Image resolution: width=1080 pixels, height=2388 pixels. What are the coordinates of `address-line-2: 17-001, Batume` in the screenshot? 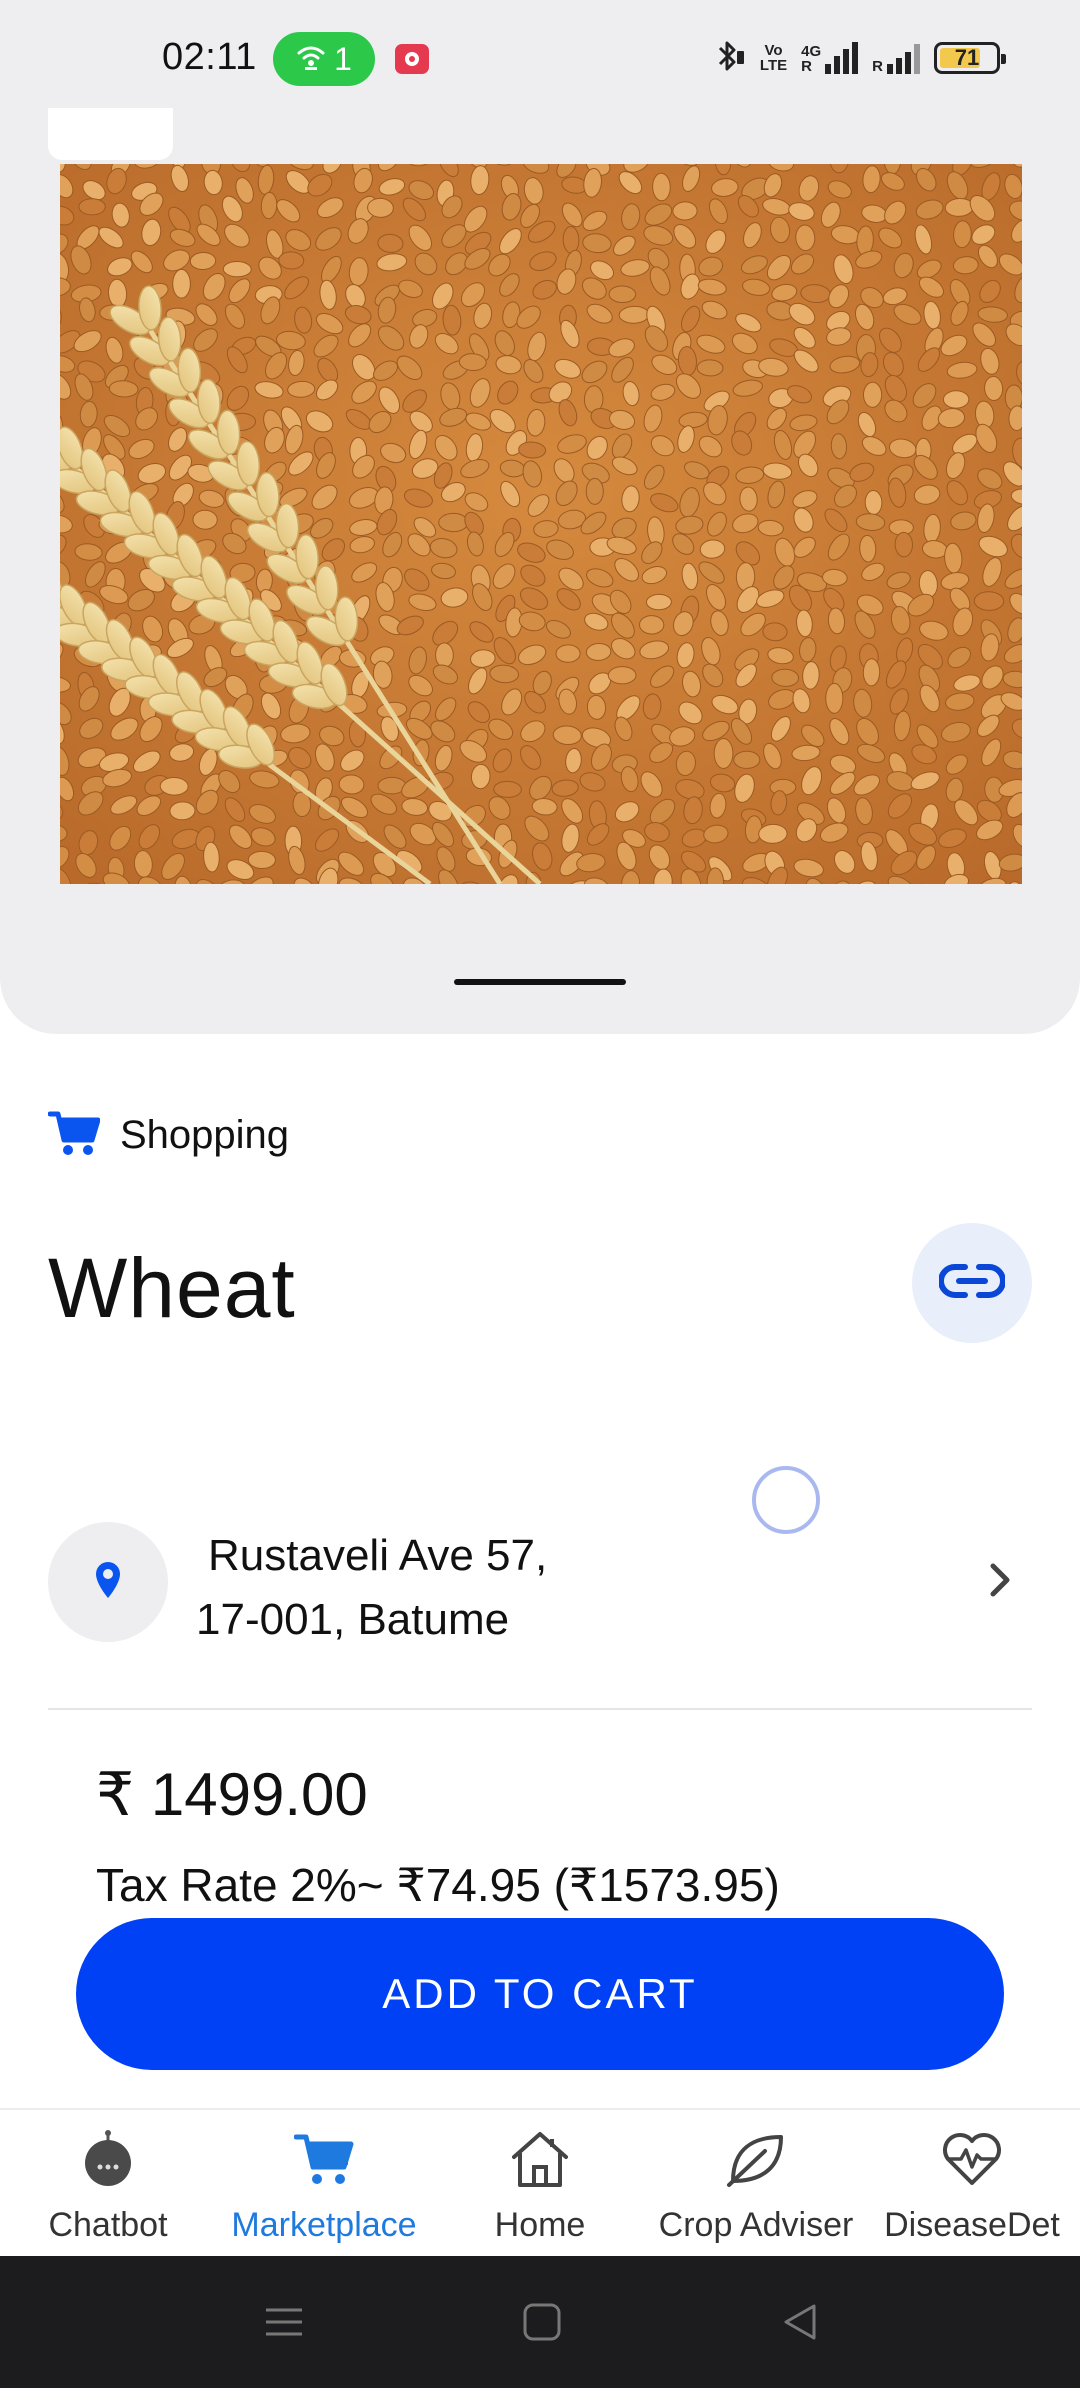 It's located at (353, 1619).